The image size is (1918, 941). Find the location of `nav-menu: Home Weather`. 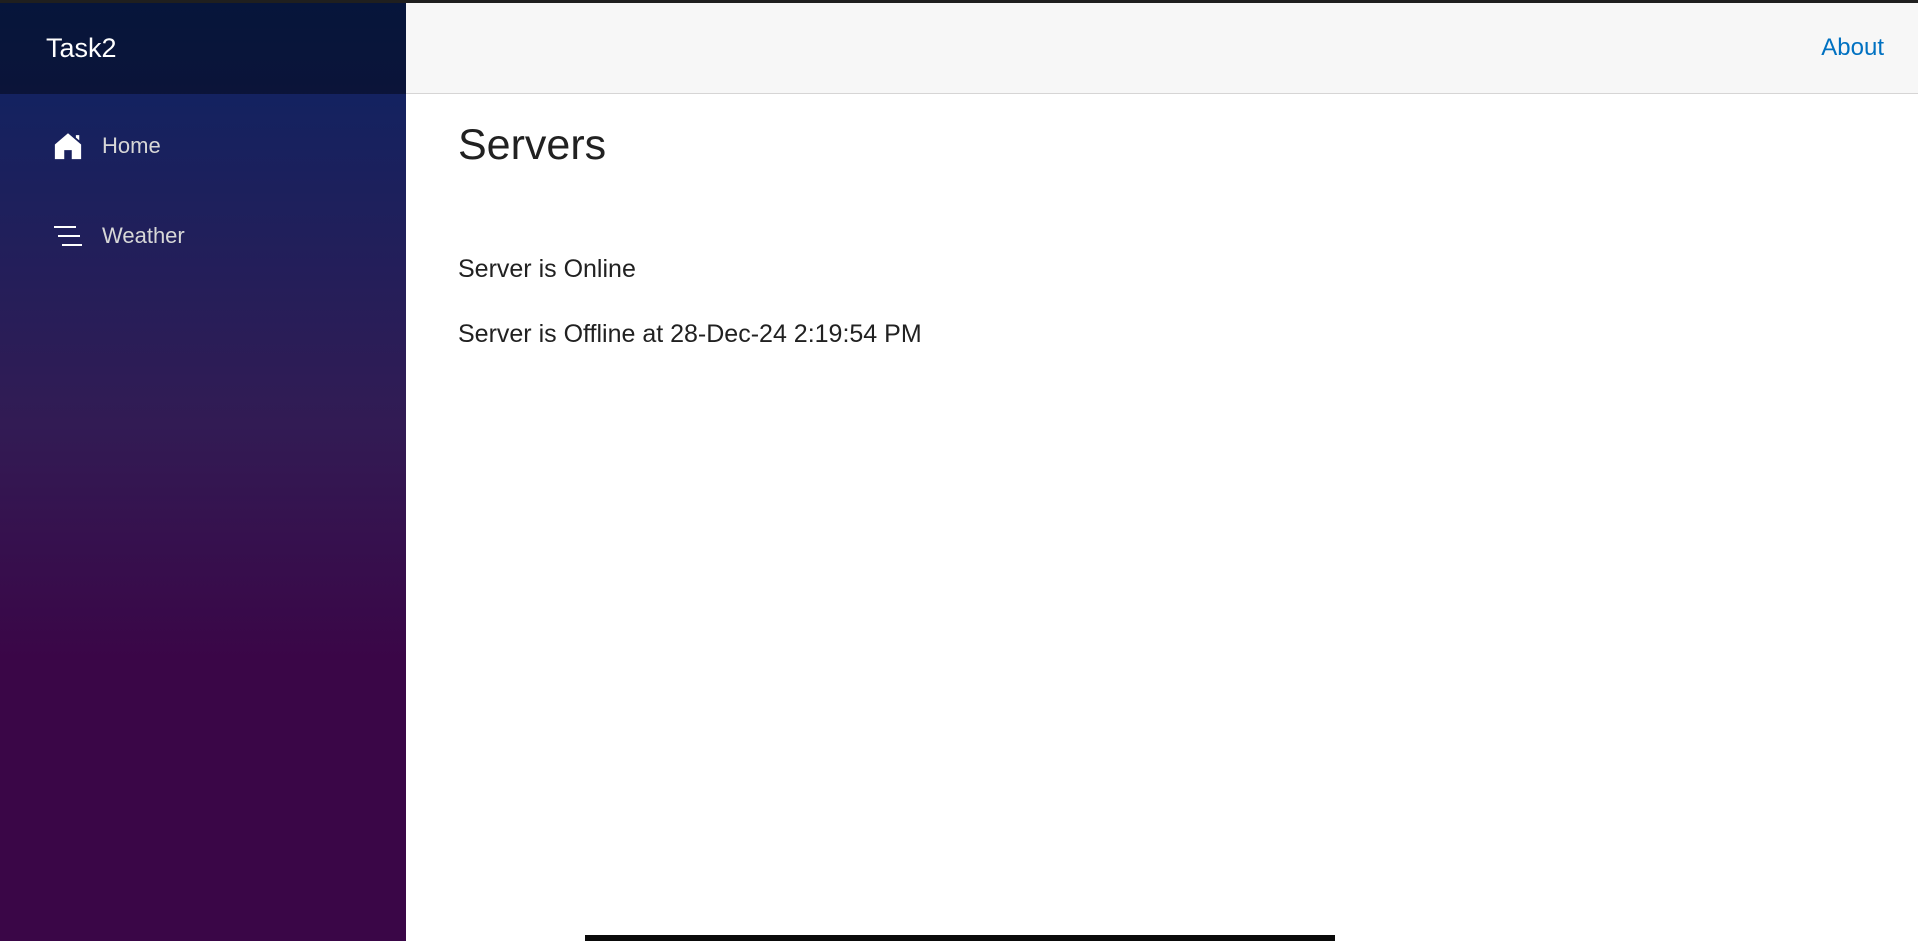

nav-menu: Home Weather is located at coordinates (203, 195).